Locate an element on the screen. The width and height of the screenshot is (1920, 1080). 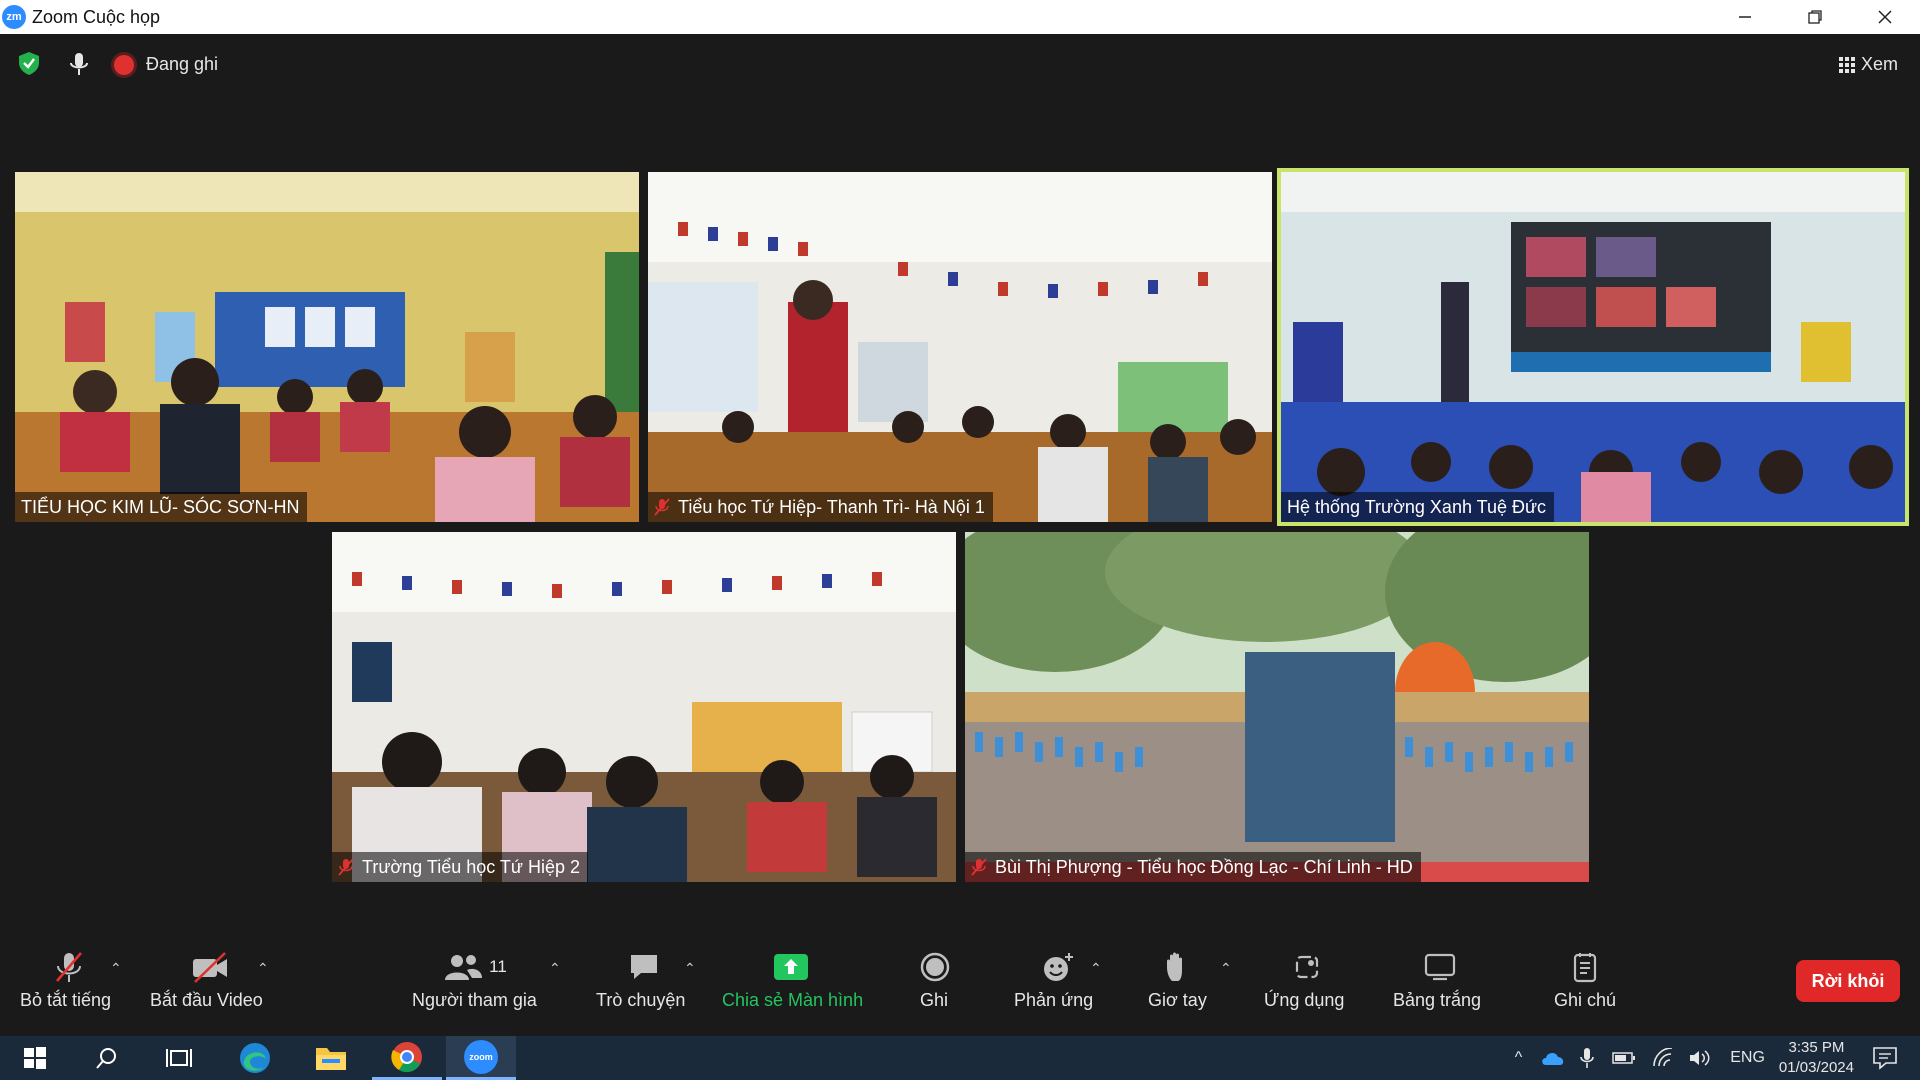
title-bar: zm Zoom Cuộc họp is located at coordinates (960, 17).